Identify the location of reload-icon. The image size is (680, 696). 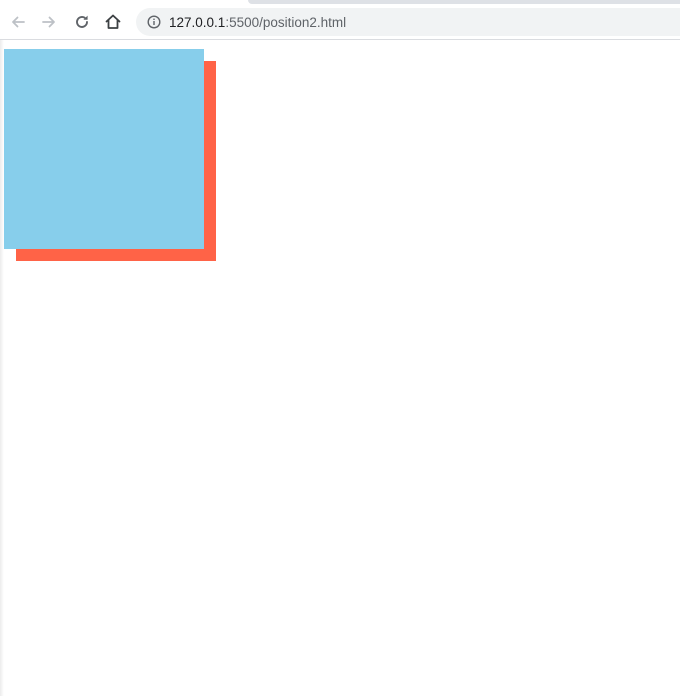
(82, 21).